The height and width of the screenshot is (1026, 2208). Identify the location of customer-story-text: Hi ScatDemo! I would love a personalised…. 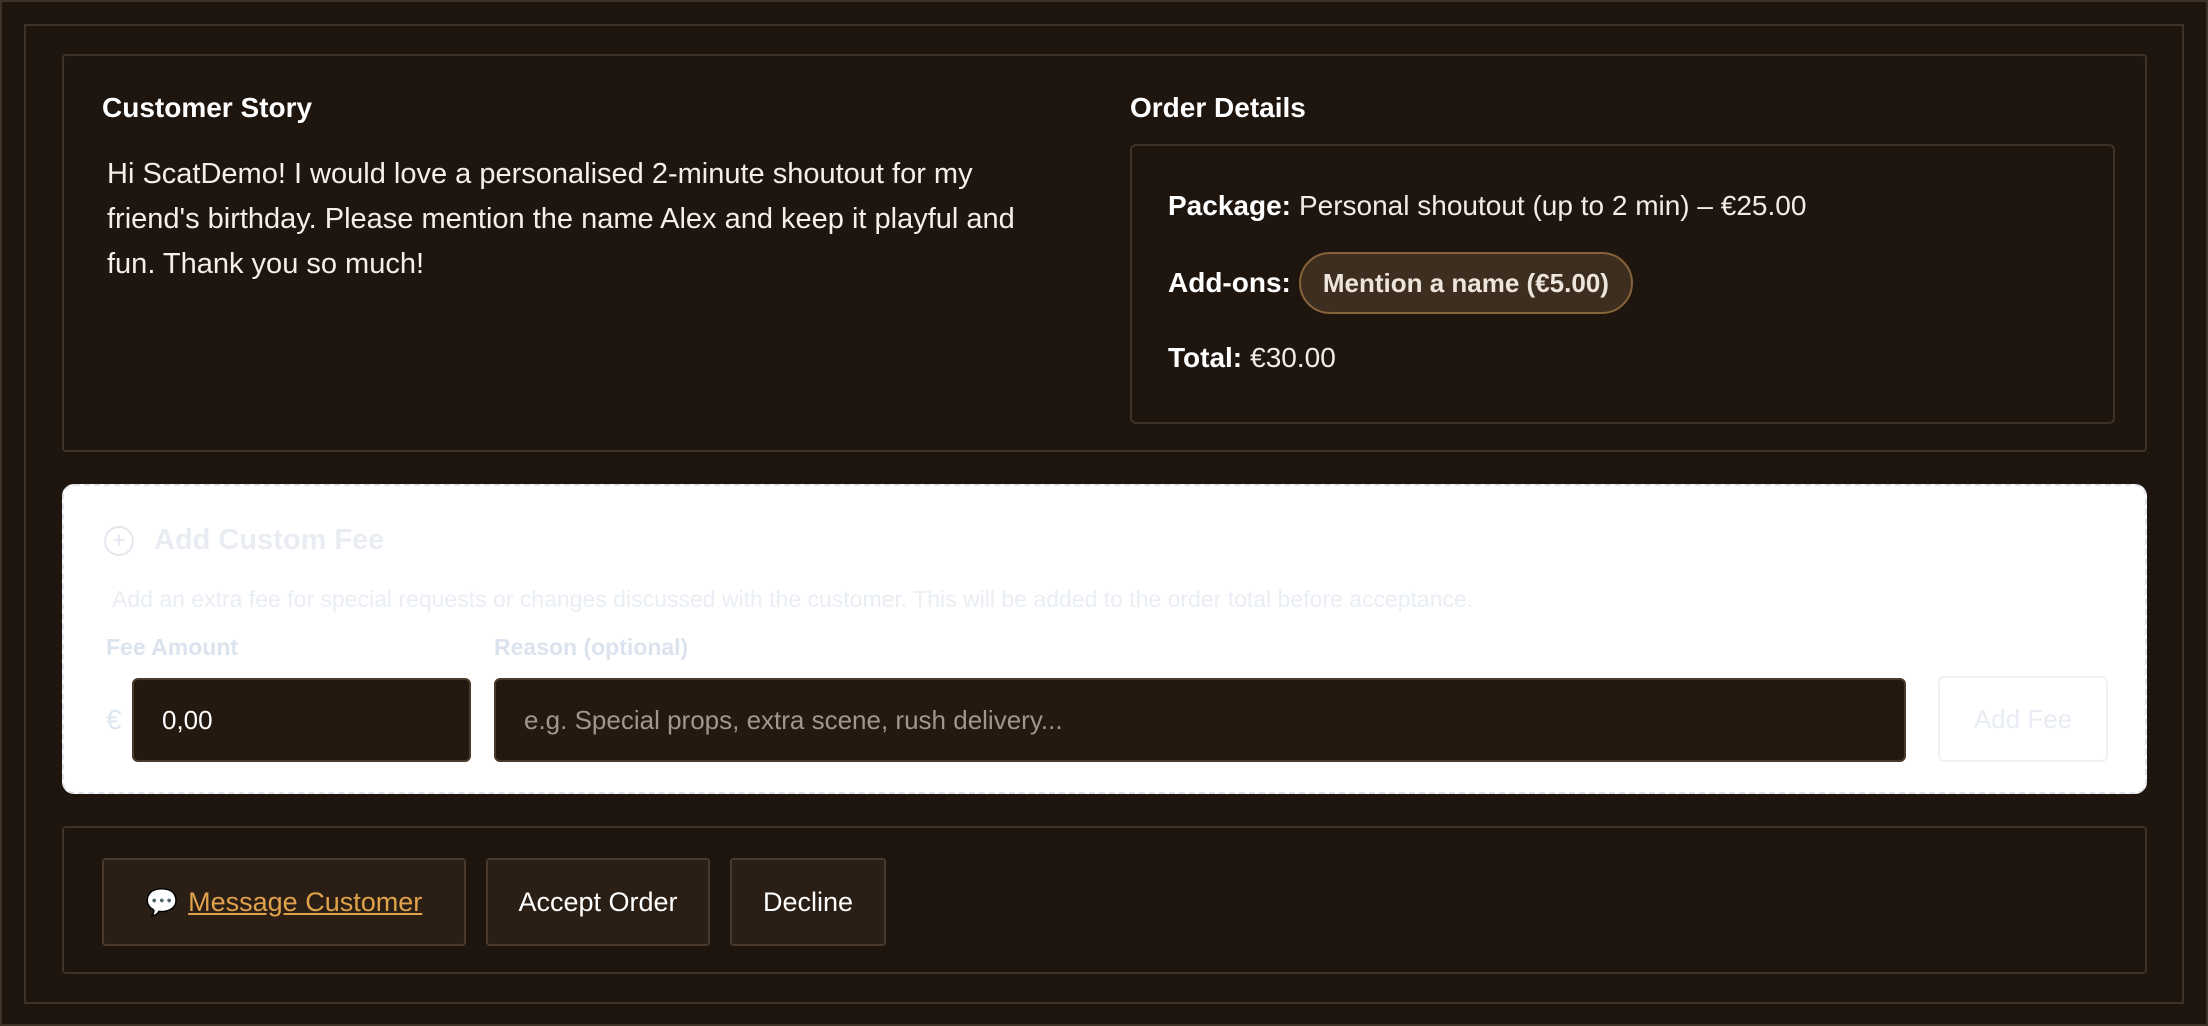
(561, 219).